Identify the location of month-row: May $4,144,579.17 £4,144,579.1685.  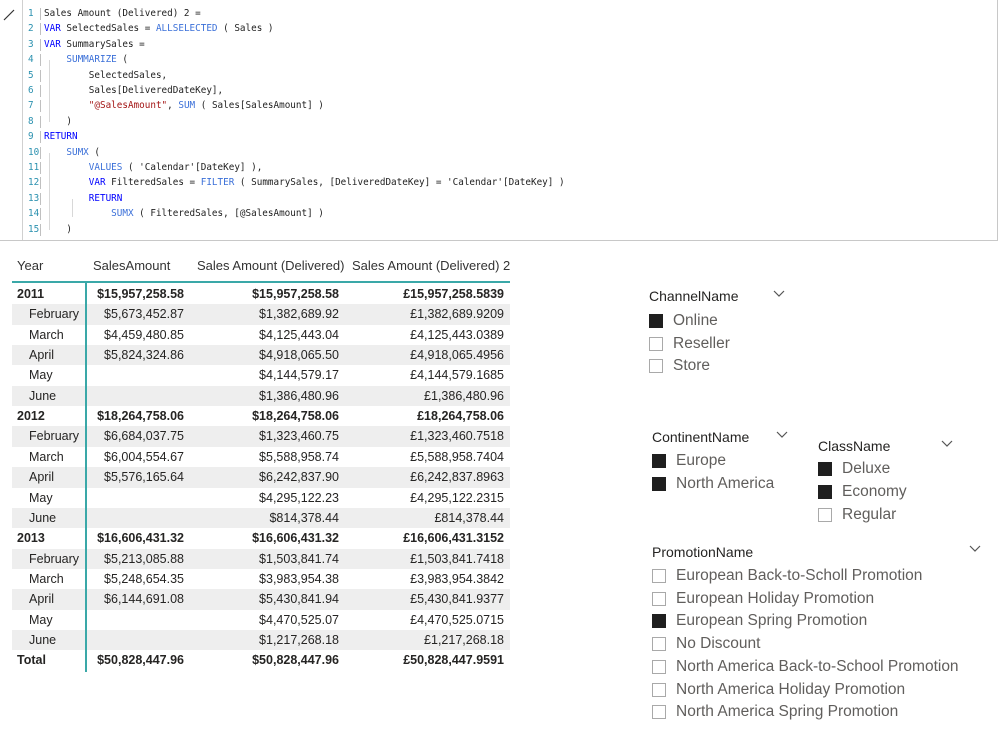
(261, 375).